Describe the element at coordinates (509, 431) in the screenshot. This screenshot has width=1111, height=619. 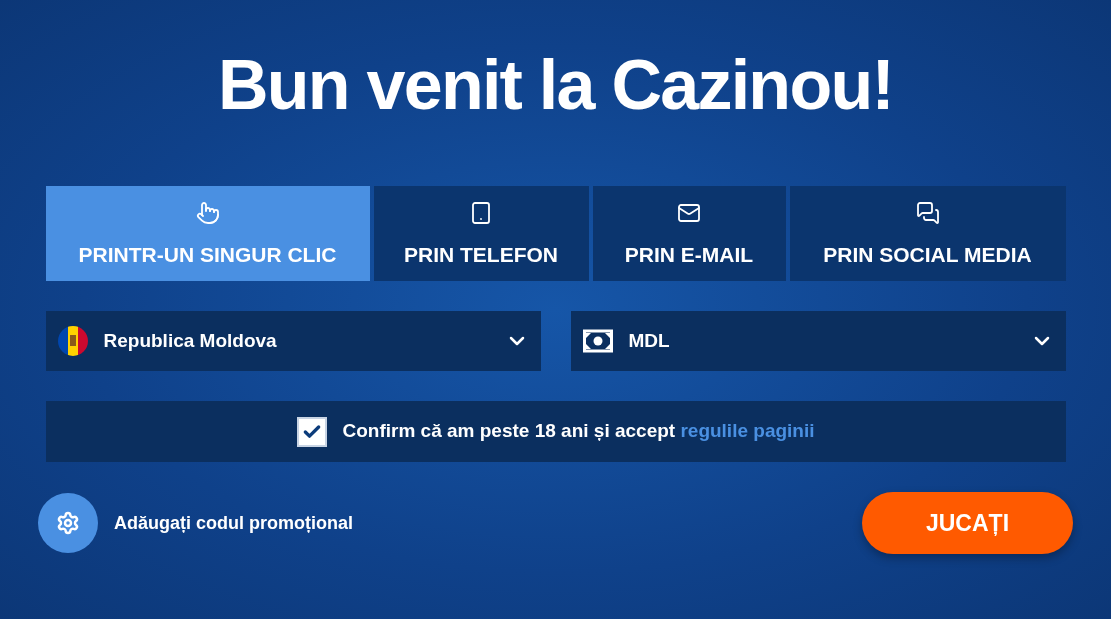
I see `agreement-text: Confirm că am peste 18 ani și accept` at that location.